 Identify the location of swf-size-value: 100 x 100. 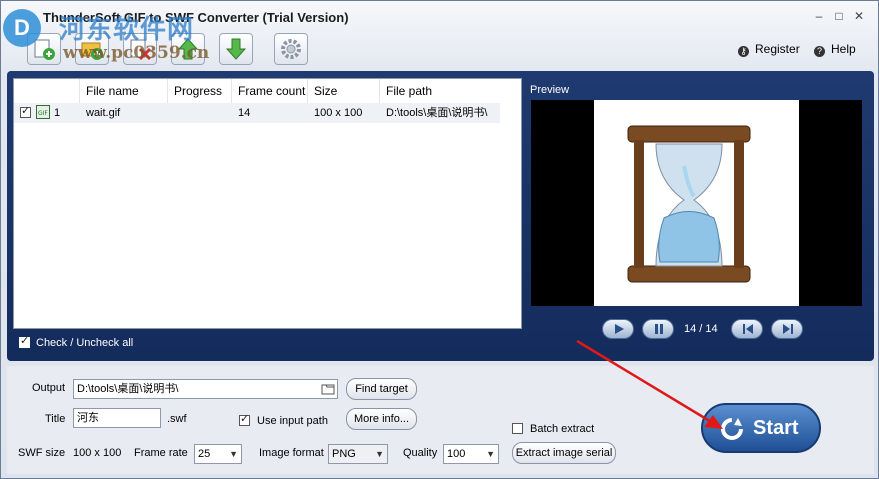
(97, 453).